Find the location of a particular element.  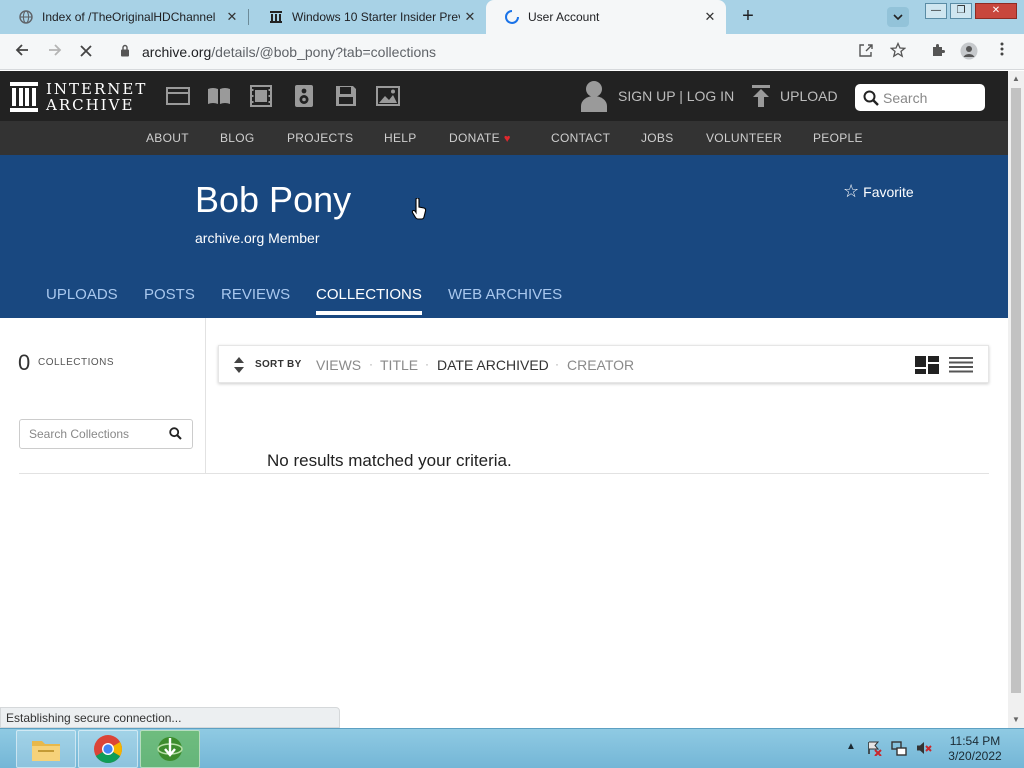

favorite-button: ☆ Favorite is located at coordinates (878, 191).